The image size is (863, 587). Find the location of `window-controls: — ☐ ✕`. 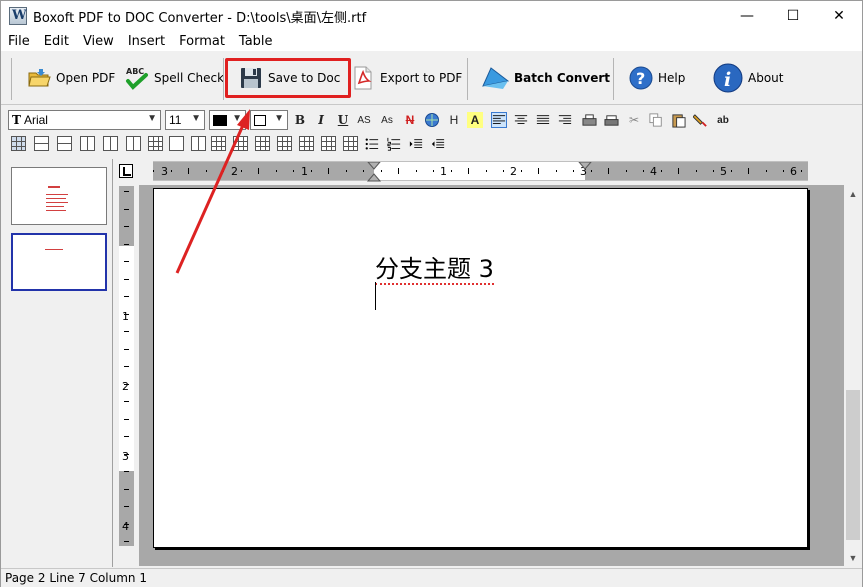

window-controls: — ☐ ✕ is located at coordinates (793, 16).